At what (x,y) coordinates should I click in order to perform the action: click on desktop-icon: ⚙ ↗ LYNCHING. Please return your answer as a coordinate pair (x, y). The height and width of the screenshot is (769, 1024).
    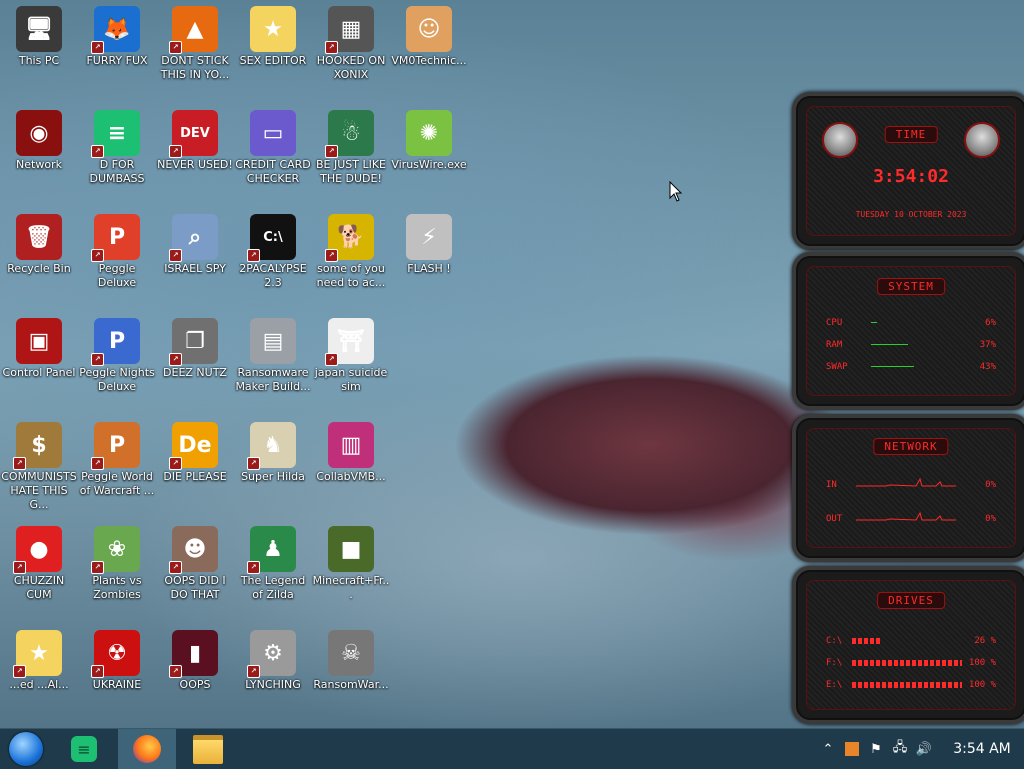
    Looking at the image, I should click on (273, 661).